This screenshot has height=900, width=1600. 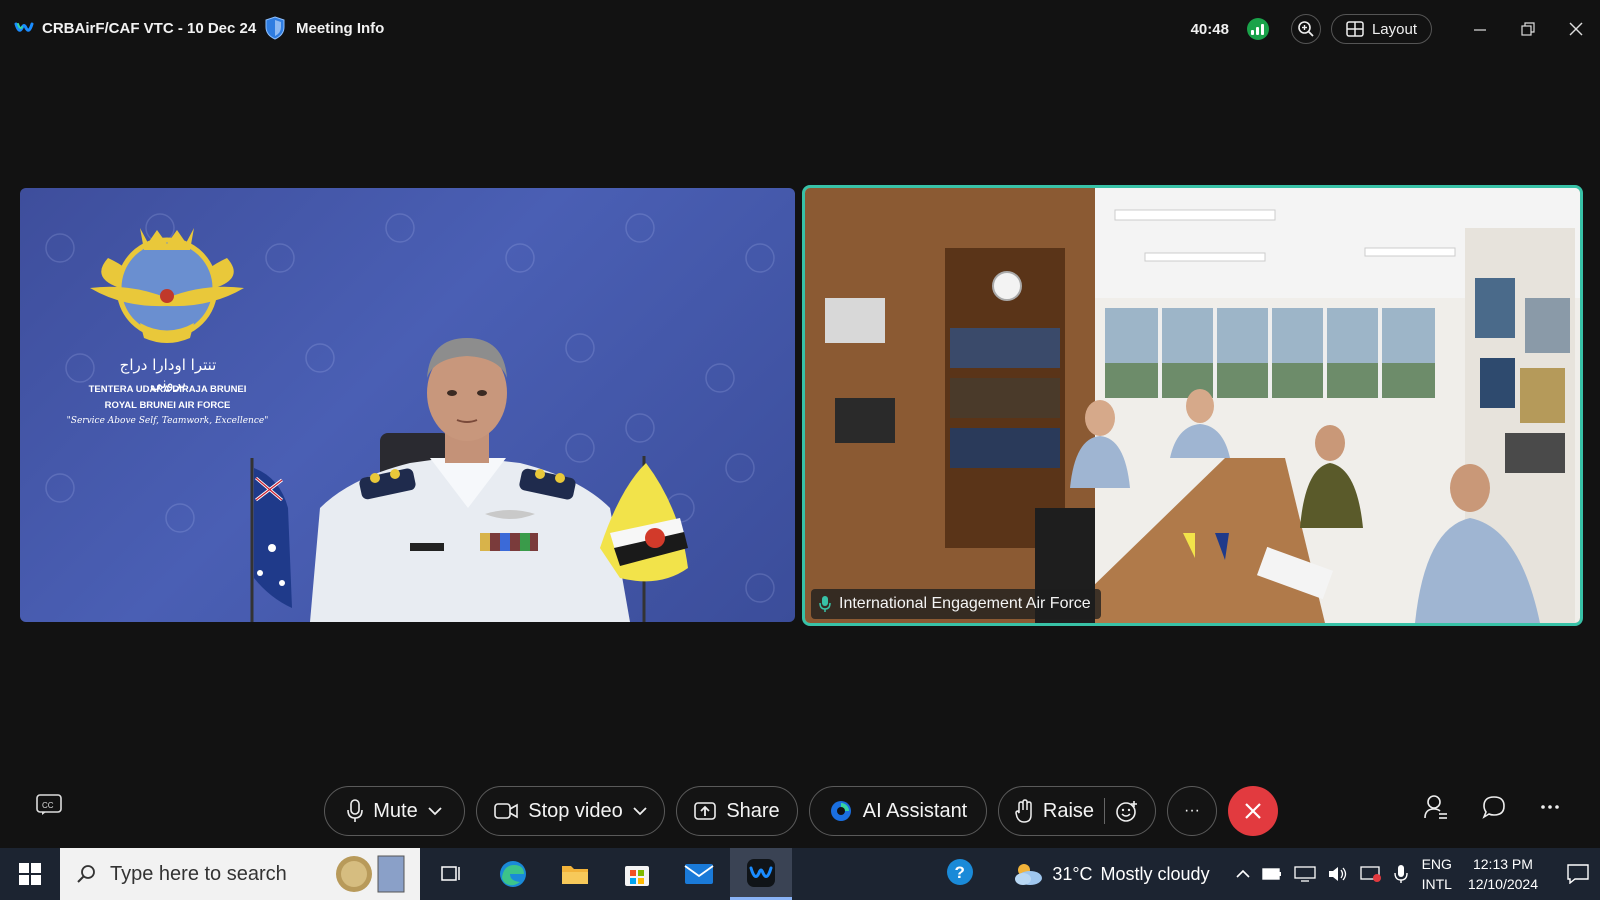 What do you see at coordinates (1257, 29) in the screenshot?
I see `network-signal-icon` at bounding box center [1257, 29].